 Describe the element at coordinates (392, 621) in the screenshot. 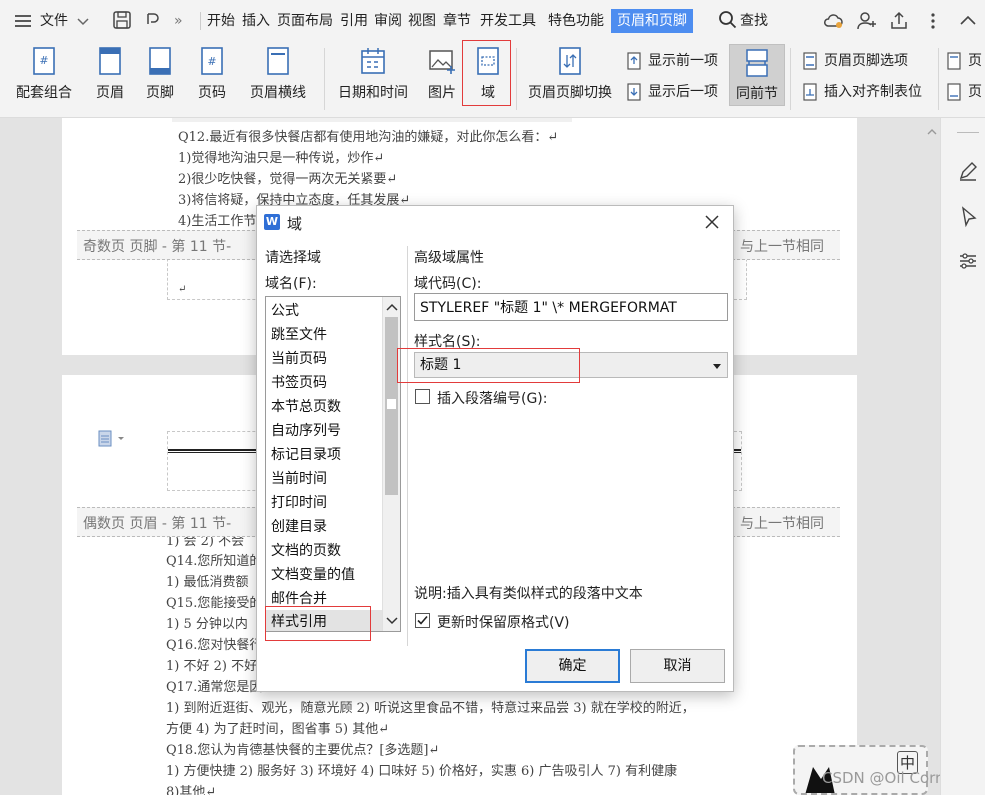

I see `scroll-down-icon` at that location.